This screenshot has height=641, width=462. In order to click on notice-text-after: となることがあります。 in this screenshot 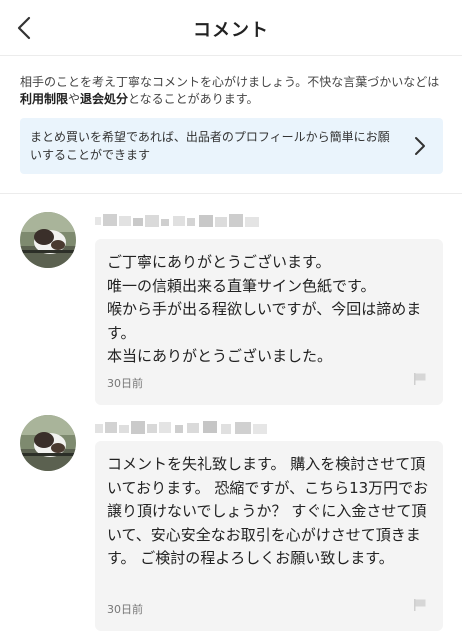, I will do `click(193, 99)`.